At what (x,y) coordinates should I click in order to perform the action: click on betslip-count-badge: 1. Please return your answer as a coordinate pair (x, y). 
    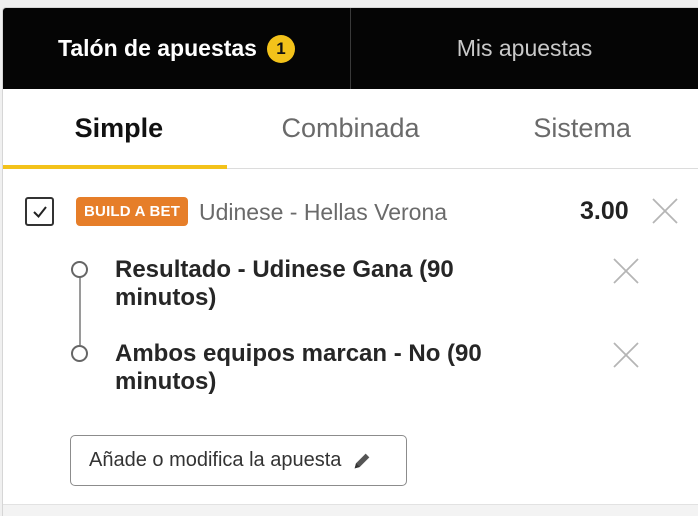
    Looking at the image, I should click on (280, 48).